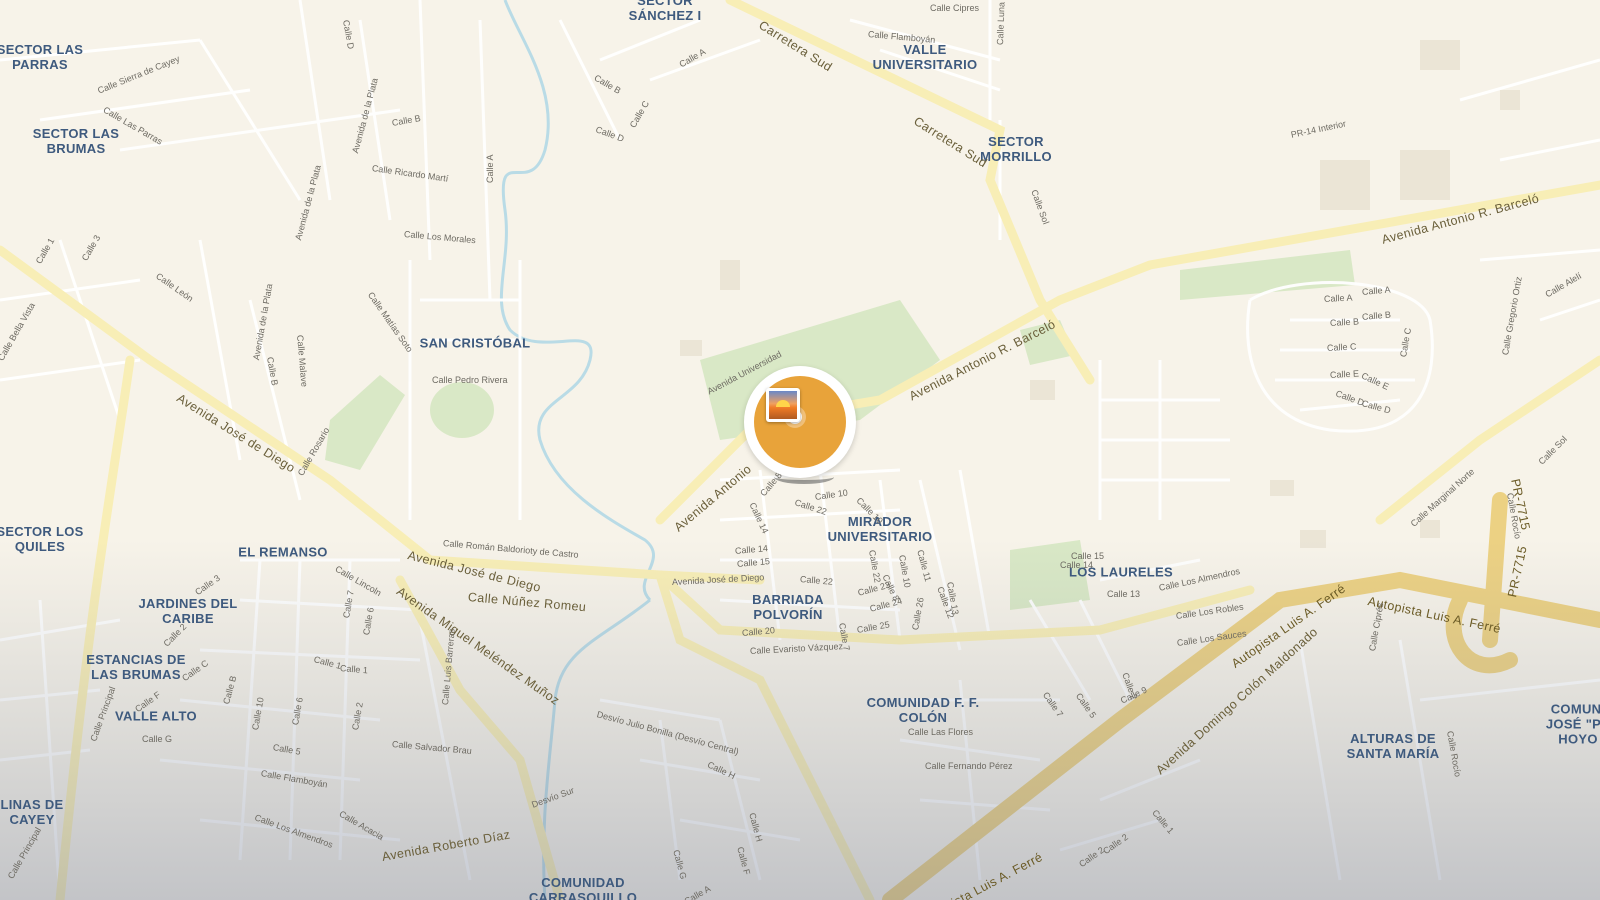  What do you see at coordinates (941, 732) in the screenshot?
I see `street-label: Calle Las Flores` at bounding box center [941, 732].